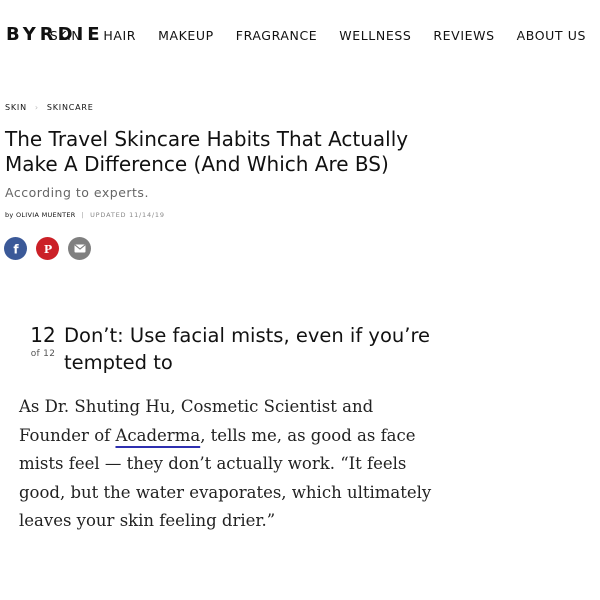  I want to click on slide-total: of 12, so click(43, 354).